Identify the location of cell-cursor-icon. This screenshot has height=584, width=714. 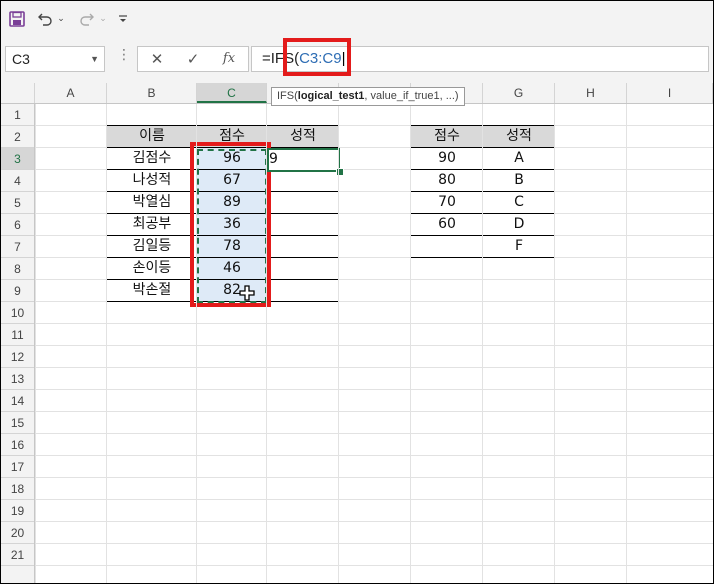
(247, 295).